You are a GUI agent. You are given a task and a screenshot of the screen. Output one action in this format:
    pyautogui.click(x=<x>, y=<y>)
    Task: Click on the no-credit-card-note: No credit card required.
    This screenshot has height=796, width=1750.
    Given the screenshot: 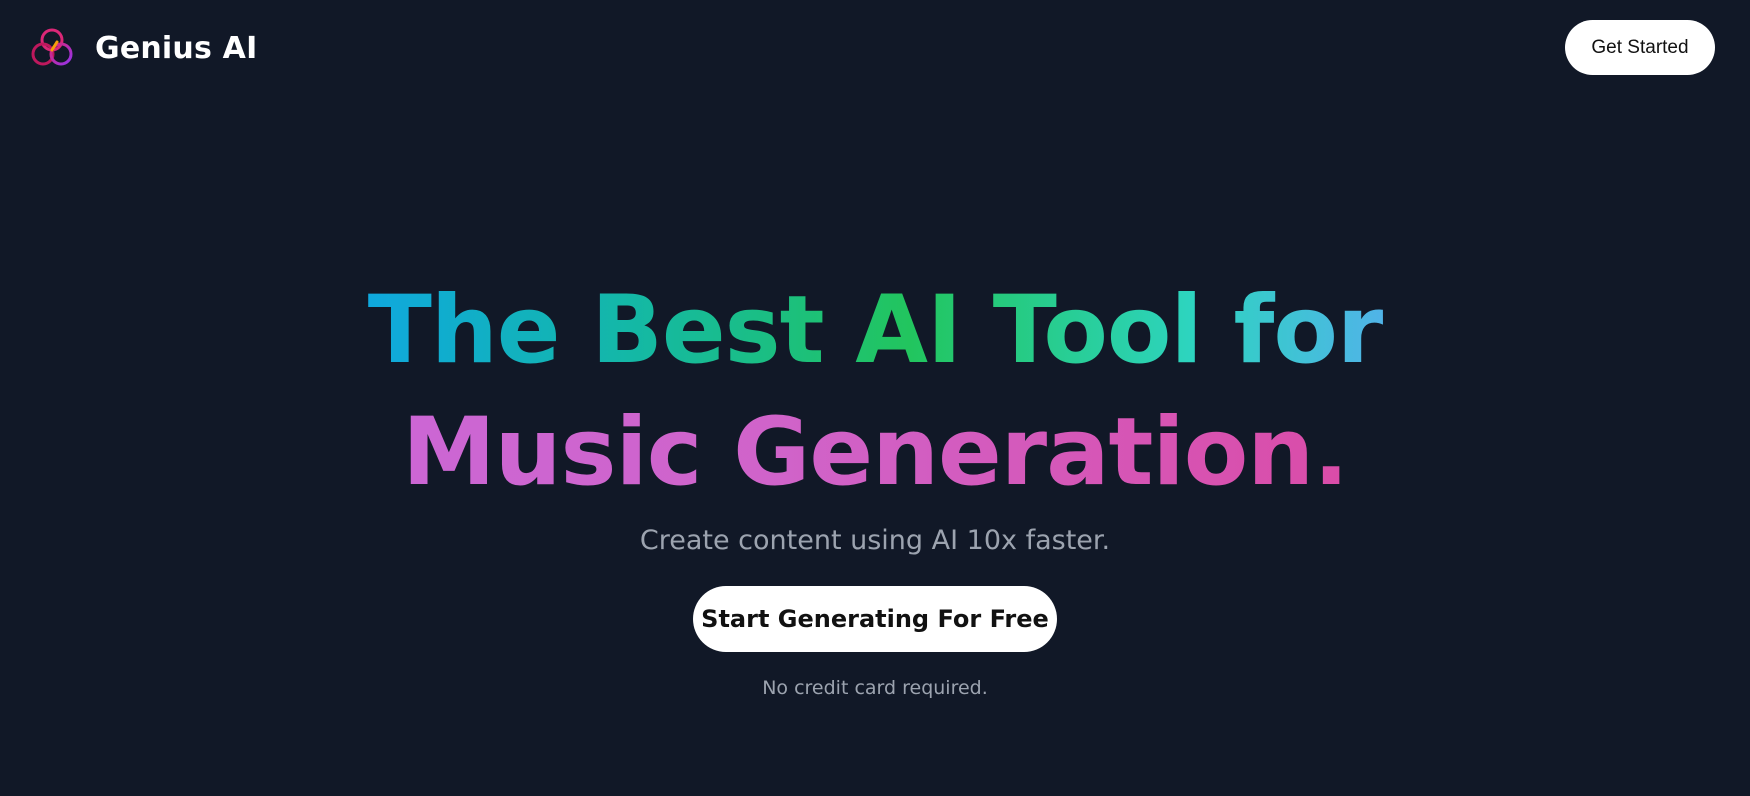 What is the action you would take?
    pyautogui.click(x=875, y=688)
    